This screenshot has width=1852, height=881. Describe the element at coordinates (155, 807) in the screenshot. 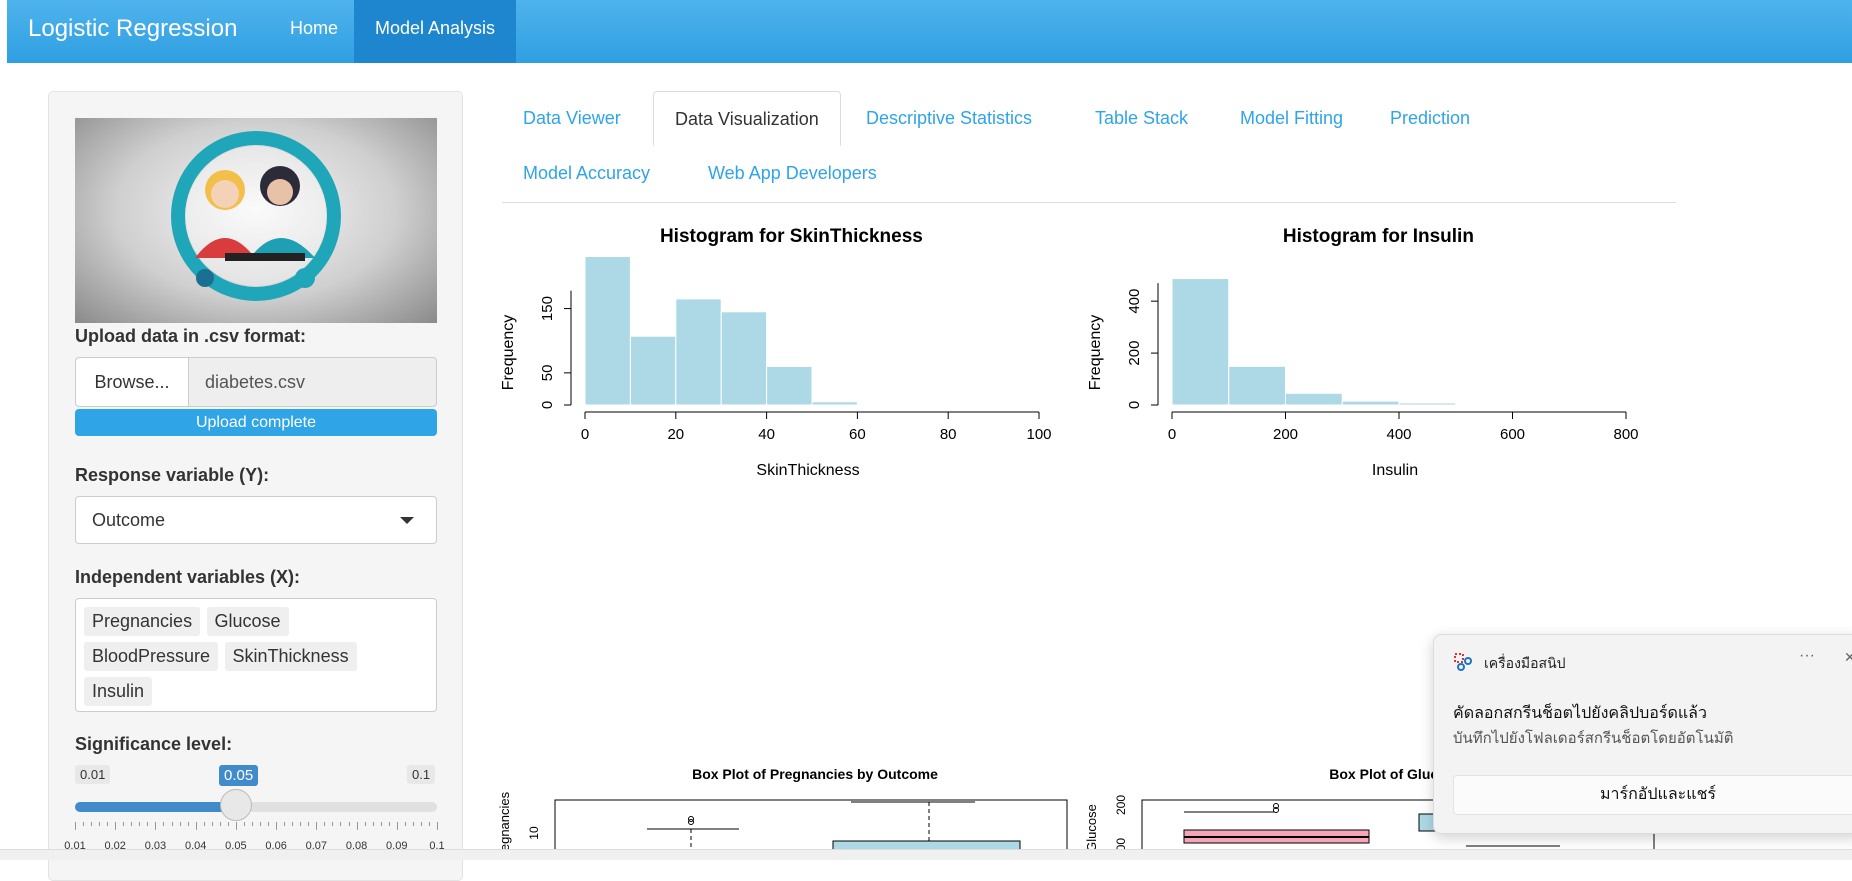

I see `slider-fill` at that location.